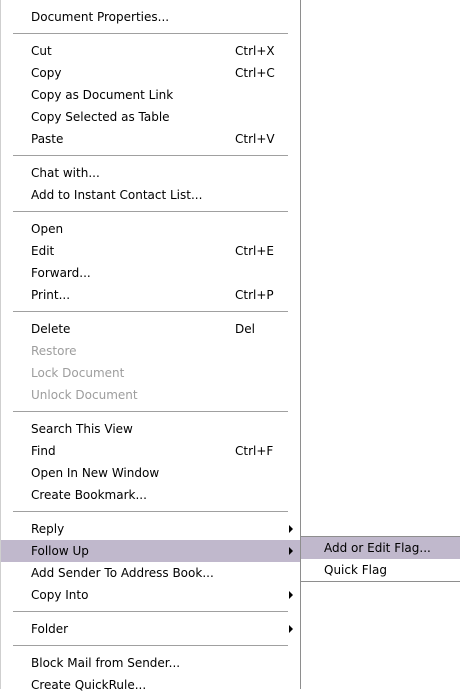  What do you see at coordinates (355, 570) in the screenshot?
I see `submenu-item-label: Quick Flag` at bounding box center [355, 570].